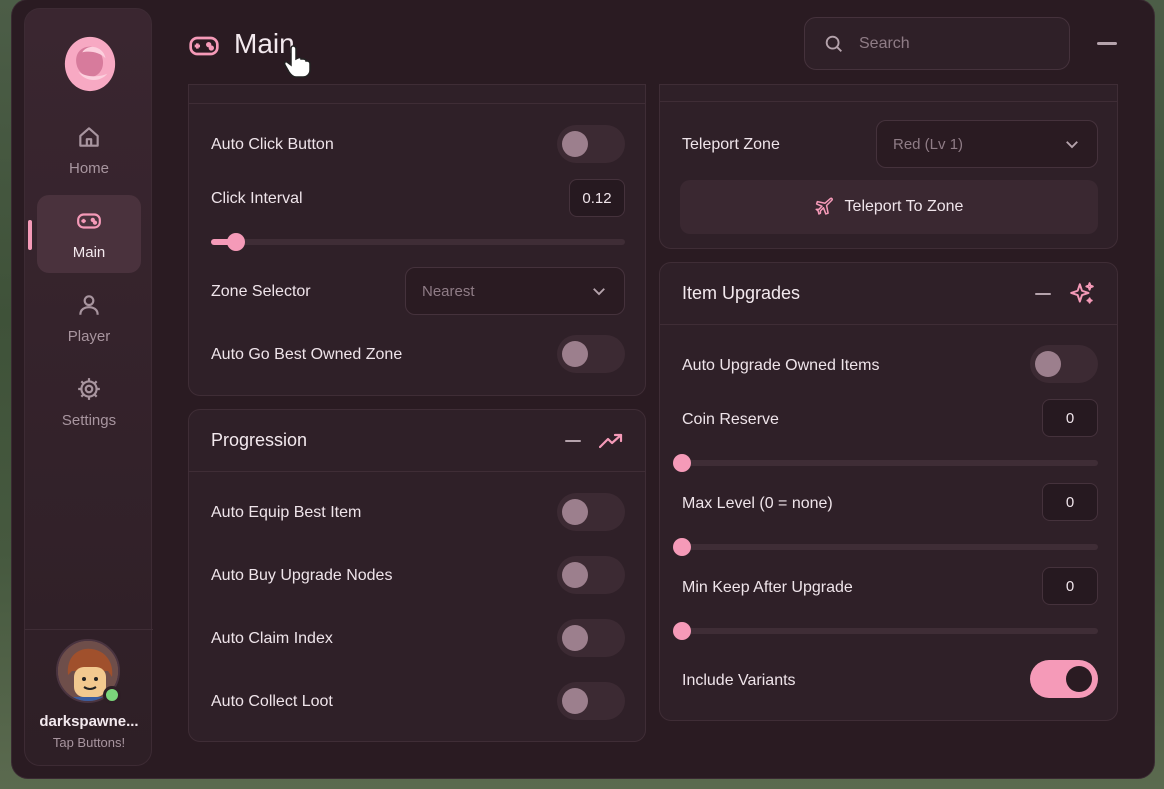 This screenshot has height=789, width=1164. What do you see at coordinates (90, 64) in the screenshot?
I see `app-logo-icon` at bounding box center [90, 64].